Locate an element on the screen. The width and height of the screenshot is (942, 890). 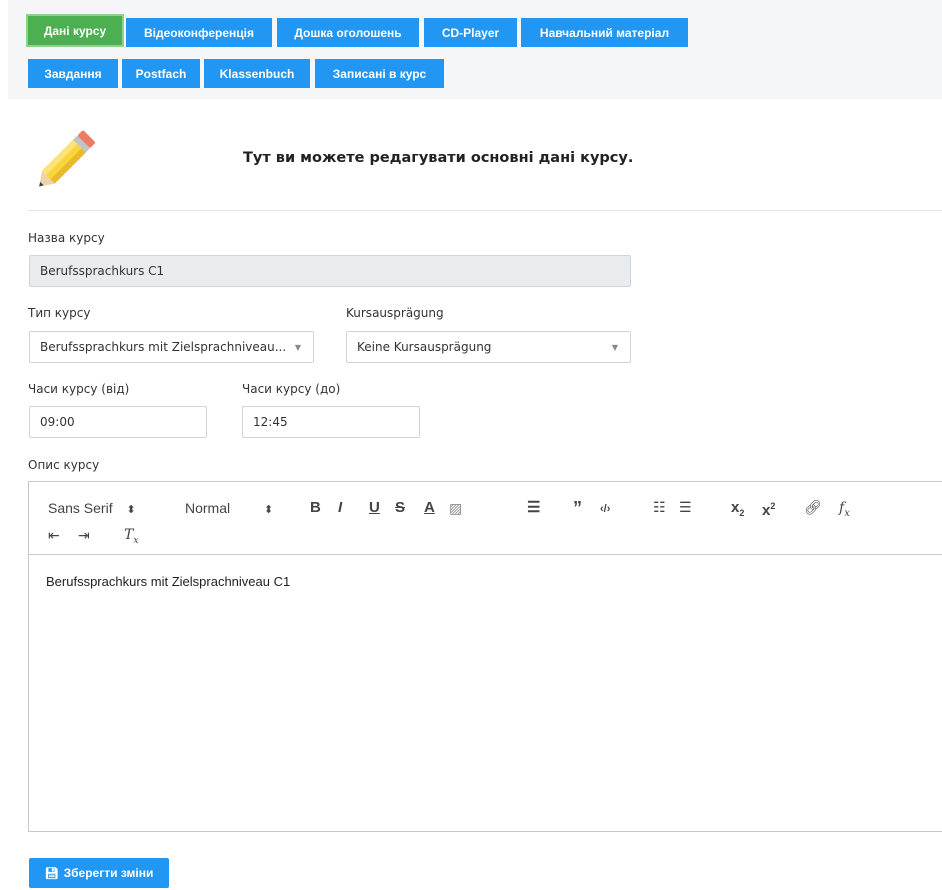
course-name-label: Назва курсу is located at coordinates (66, 238).